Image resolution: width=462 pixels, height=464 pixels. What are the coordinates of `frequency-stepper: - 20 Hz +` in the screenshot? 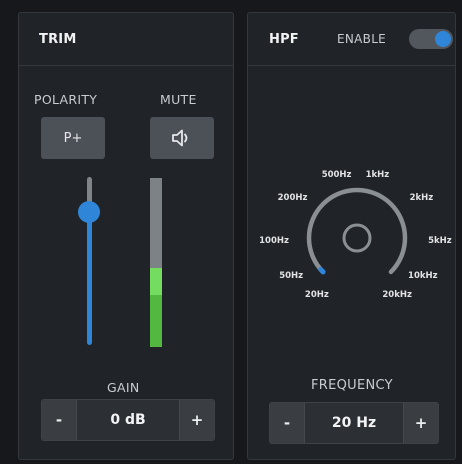 It's located at (354, 423).